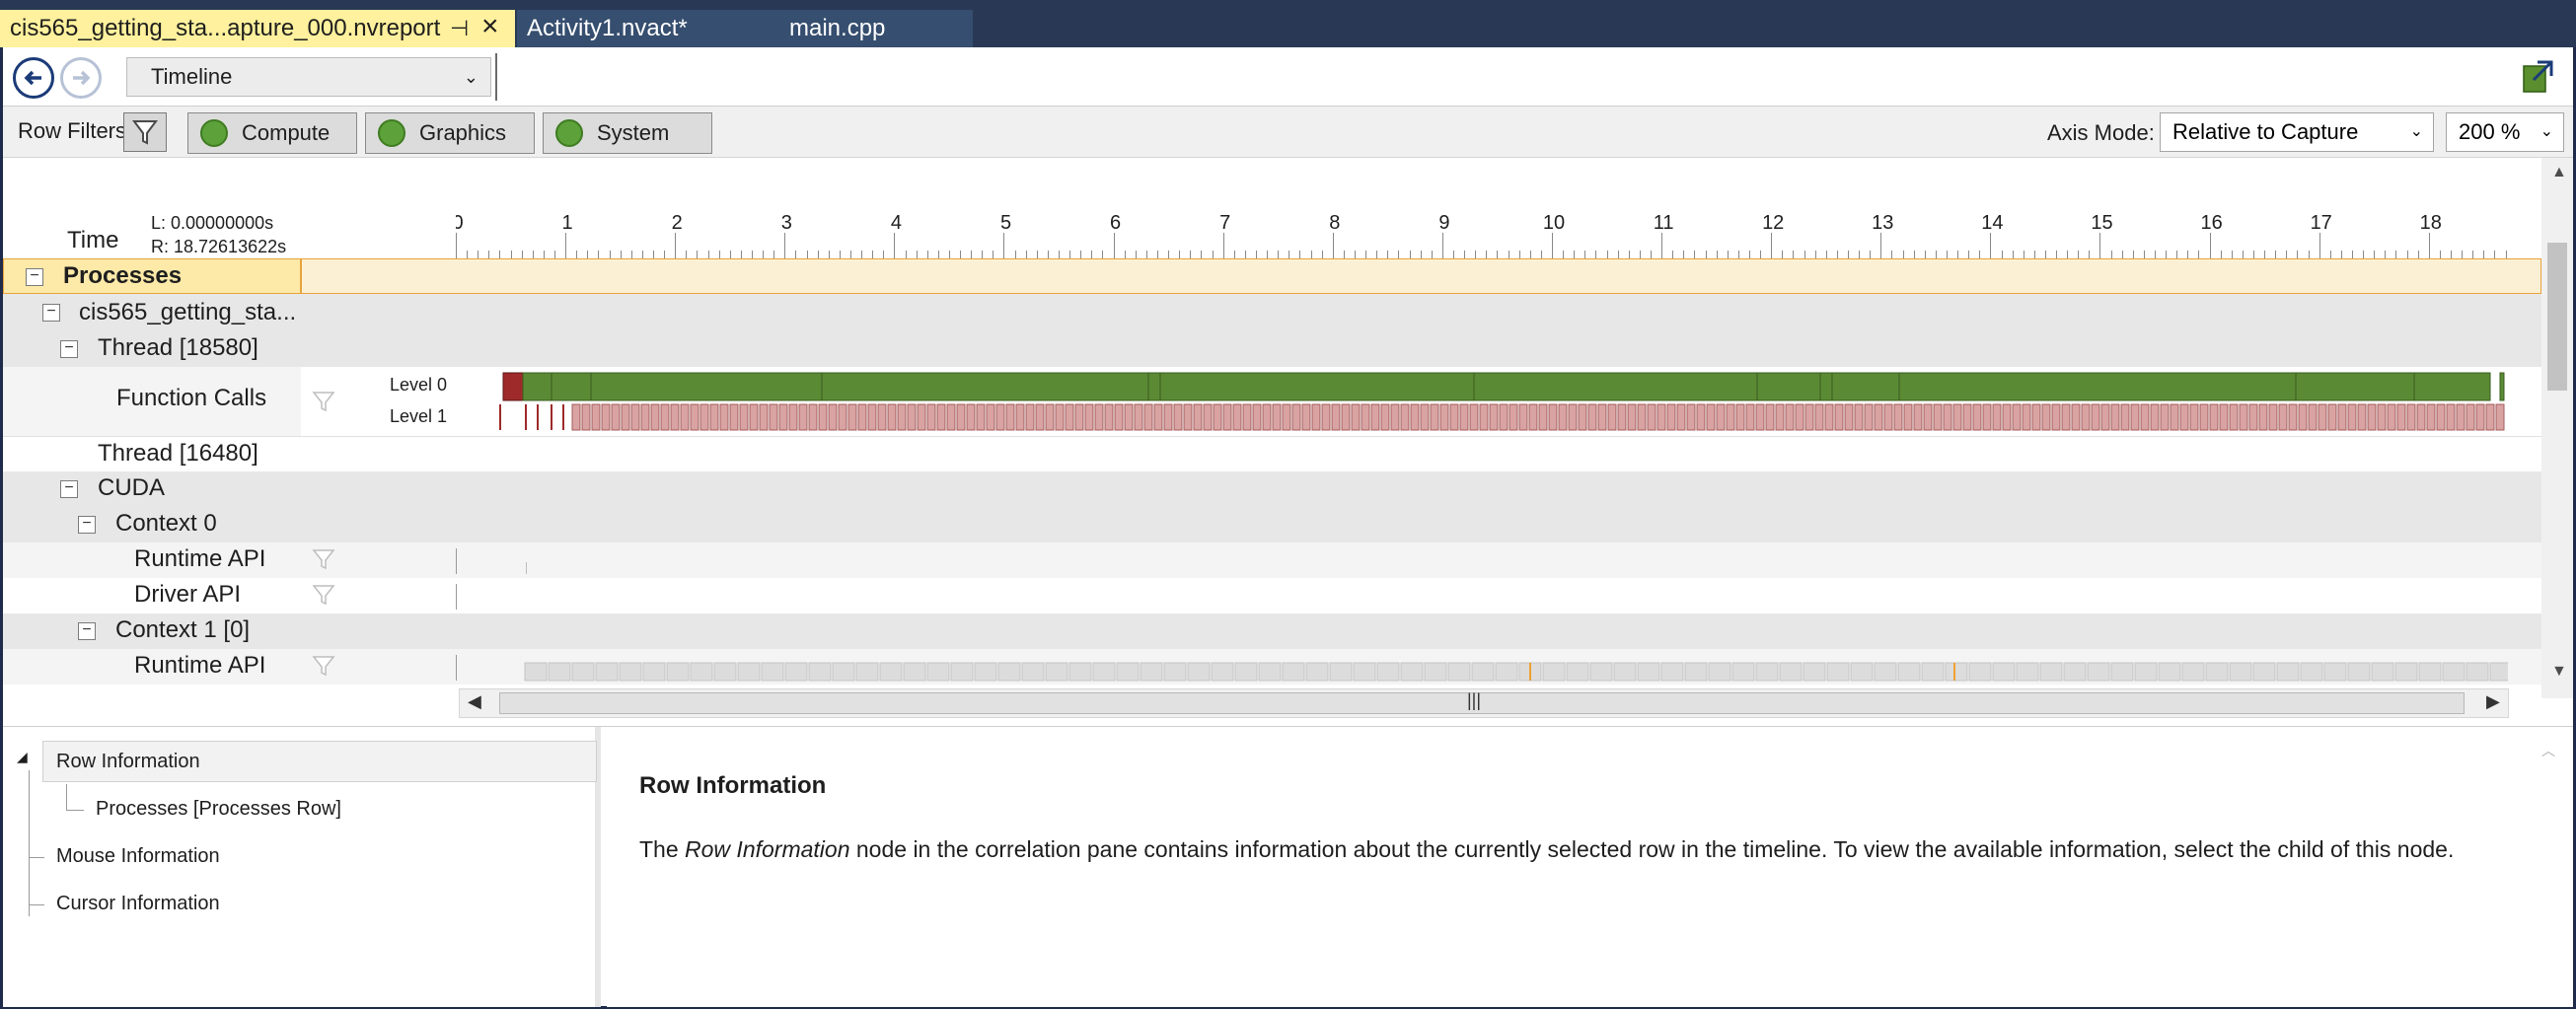  Describe the element at coordinates (1272, 667) in the screenshot. I see `runtime-api-row-ctx1: Runtime API` at that location.